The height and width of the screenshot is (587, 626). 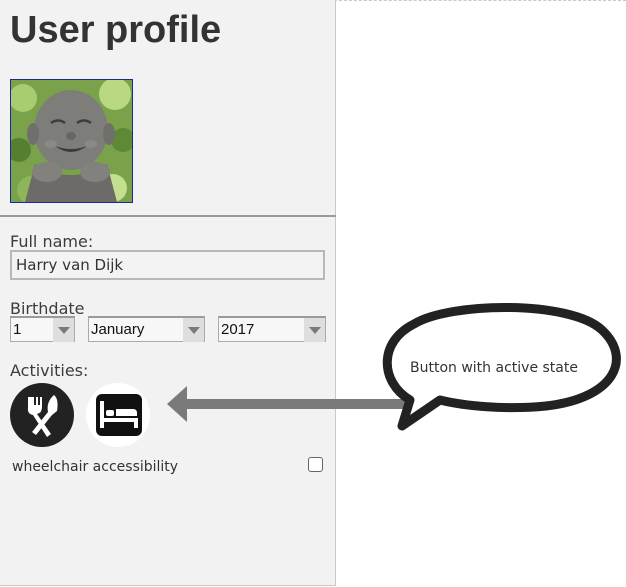 I want to click on full-name-input, so click(x=167, y=265).